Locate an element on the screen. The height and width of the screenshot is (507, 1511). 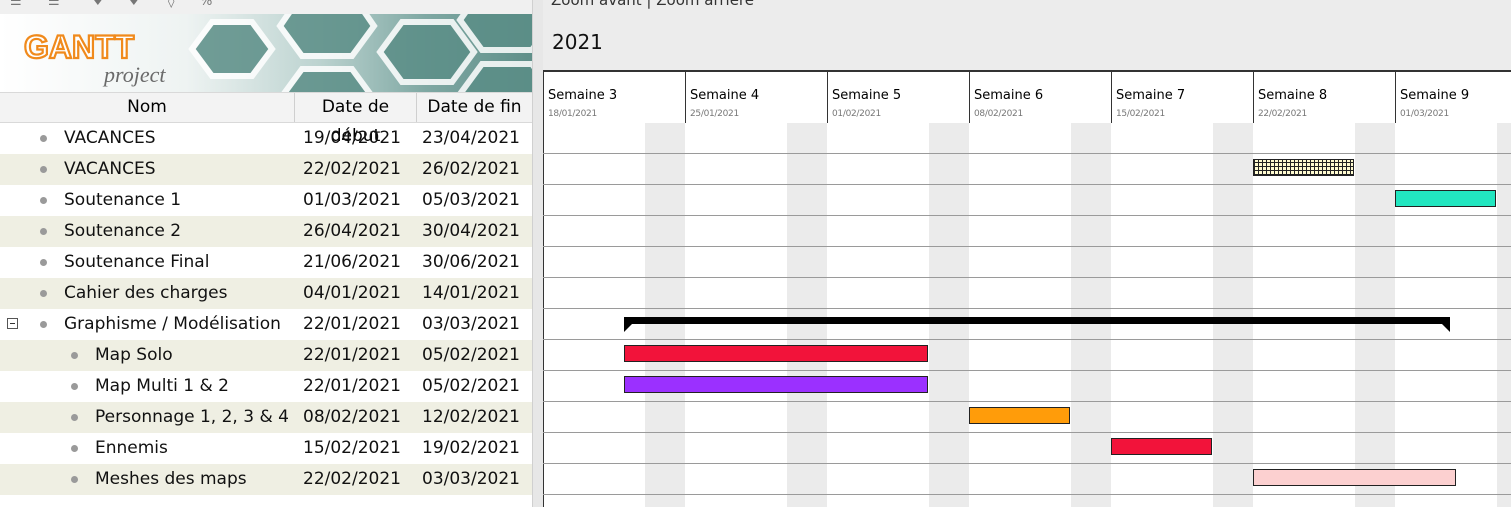
week-column-header: Semaine 6 08/02/2021 is located at coordinates (1040, 97).